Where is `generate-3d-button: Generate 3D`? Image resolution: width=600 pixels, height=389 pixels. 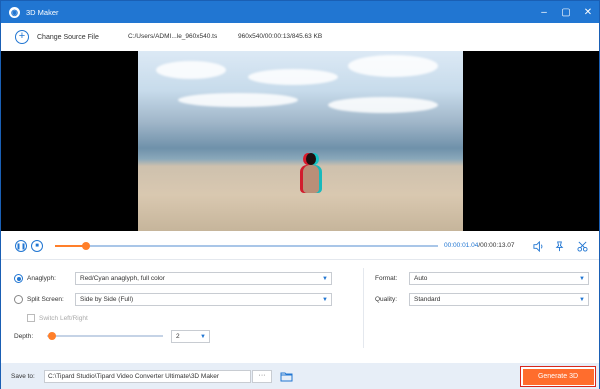 generate-3d-button: Generate 3D is located at coordinates (558, 376).